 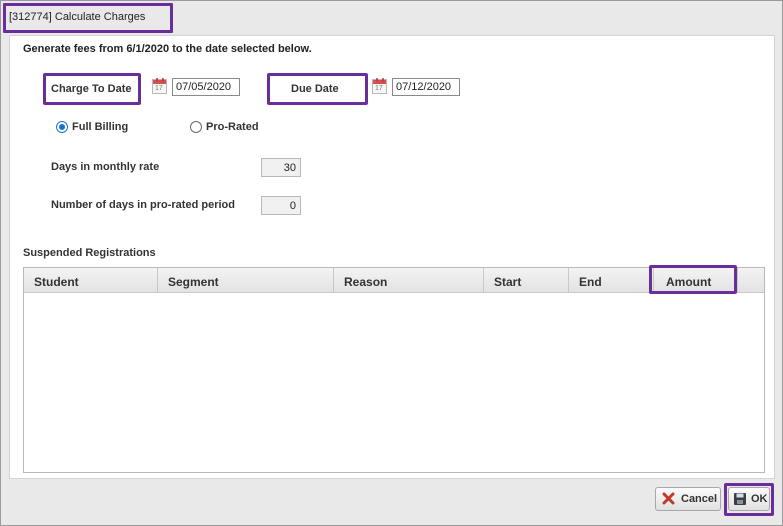 What do you see at coordinates (391, 18) in the screenshot?
I see `dialog-titlebar: [312774] Calculate Charges` at bounding box center [391, 18].